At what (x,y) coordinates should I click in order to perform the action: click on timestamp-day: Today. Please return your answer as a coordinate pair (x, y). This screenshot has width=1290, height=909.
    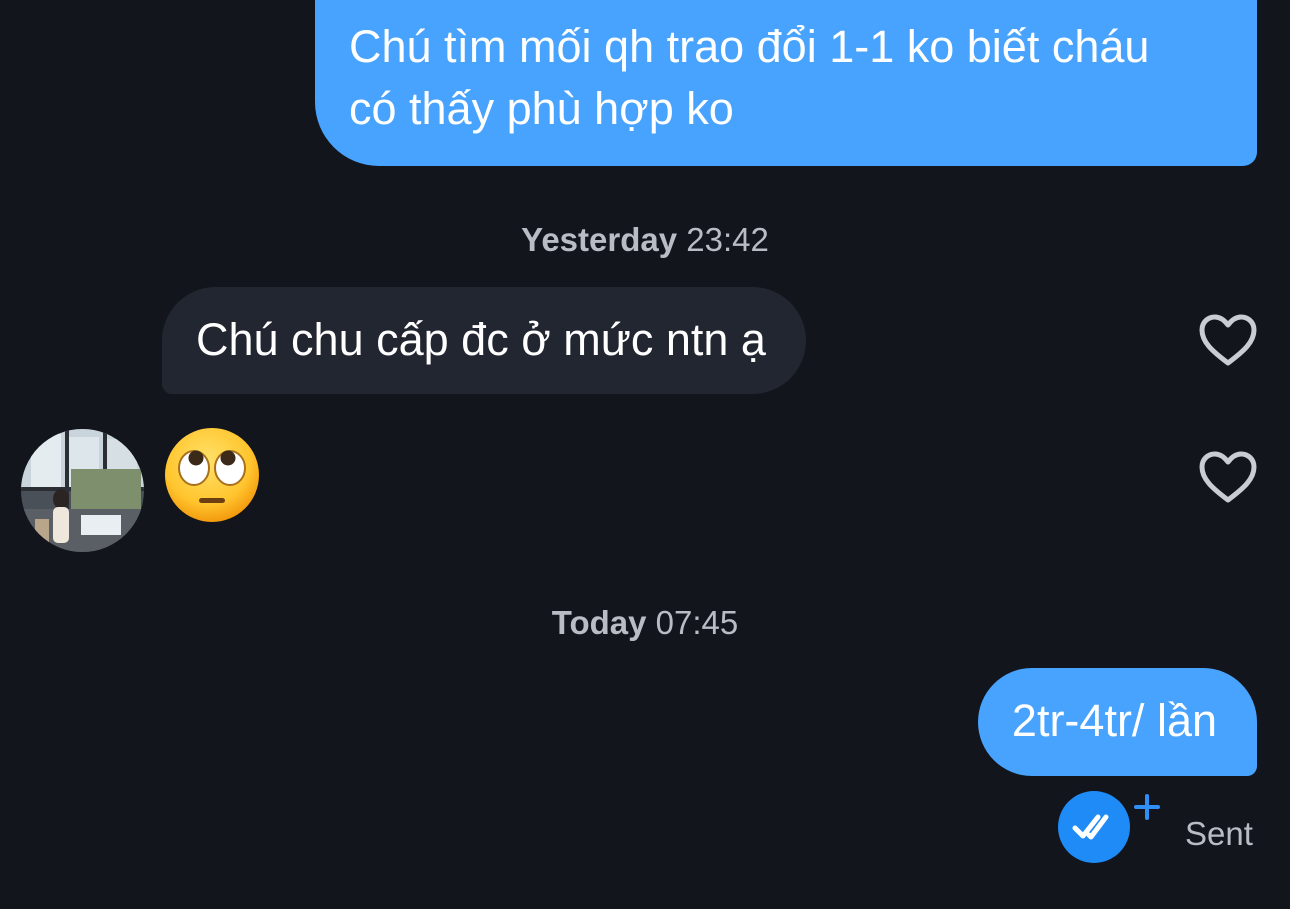
    Looking at the image, I should click on (599, 622).